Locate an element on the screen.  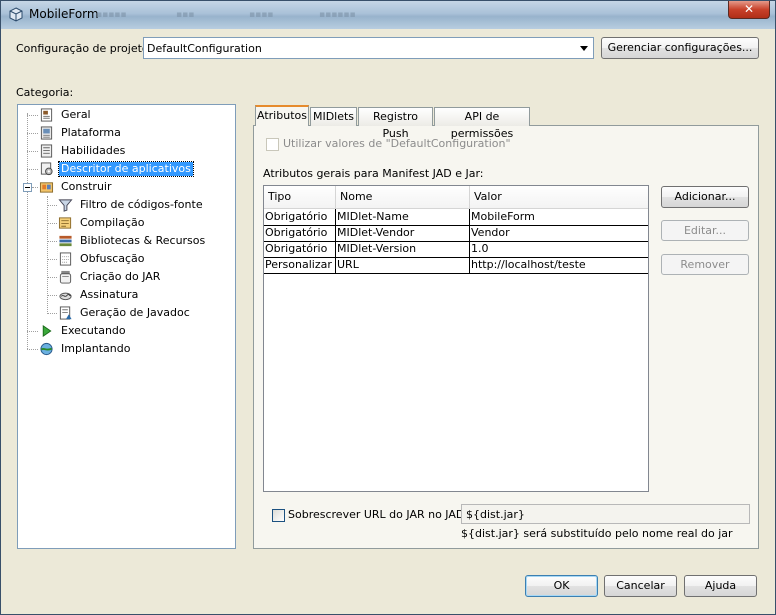
use-default-checkbox is located at coordinates (272, 144).